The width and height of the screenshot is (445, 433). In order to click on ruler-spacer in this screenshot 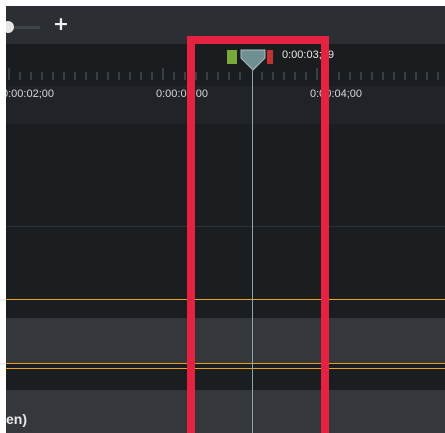, I will do `click(225, 114)`.